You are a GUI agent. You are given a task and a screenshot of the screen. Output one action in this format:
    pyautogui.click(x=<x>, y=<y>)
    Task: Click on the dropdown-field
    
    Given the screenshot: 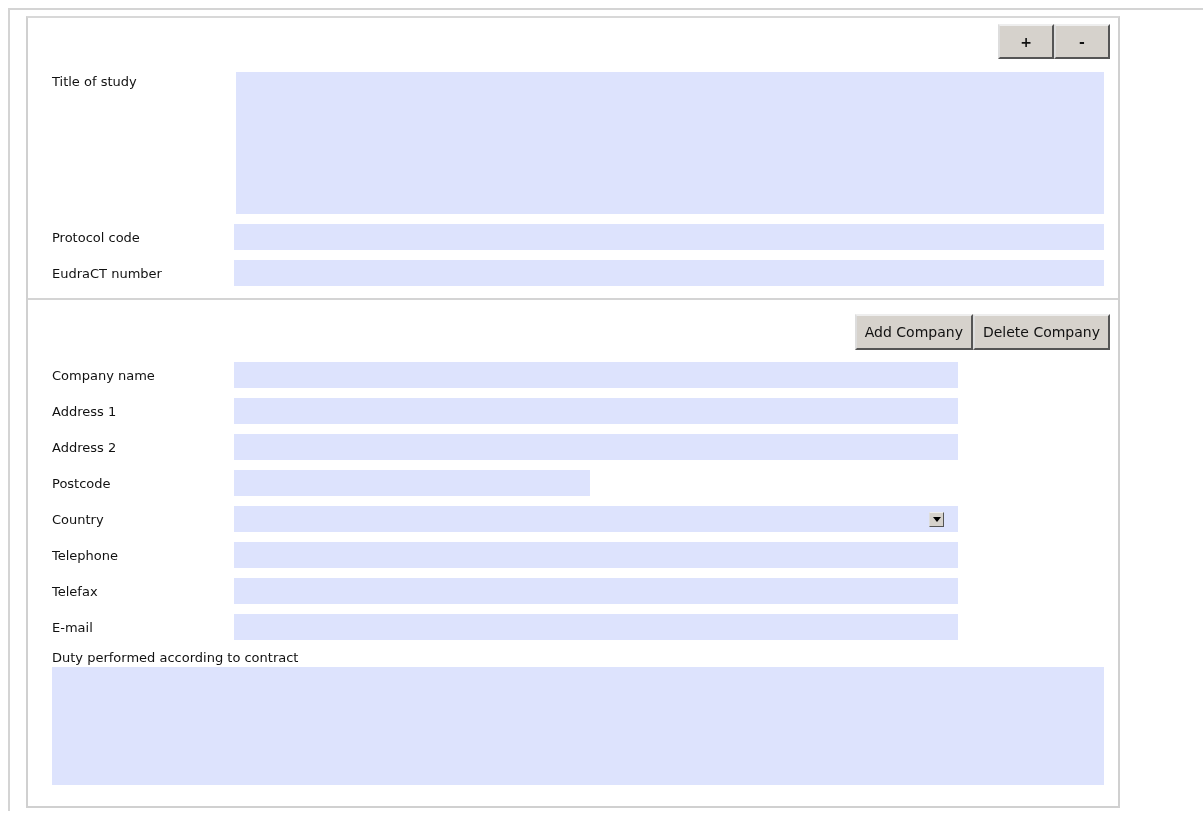 What is the action you would take?
    pyautogui.click(x=596, y=519)
    